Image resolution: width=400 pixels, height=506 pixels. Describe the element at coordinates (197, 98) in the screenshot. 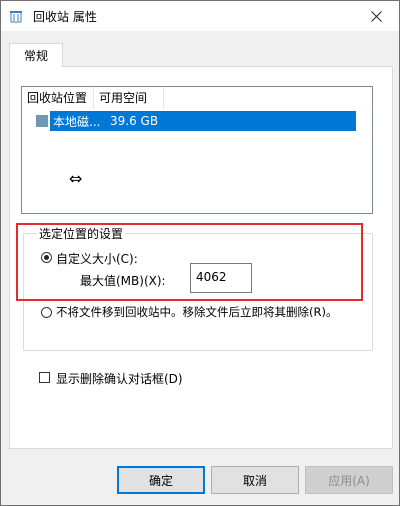

I see `list-header: 回收站位置 可用空间` at that location.